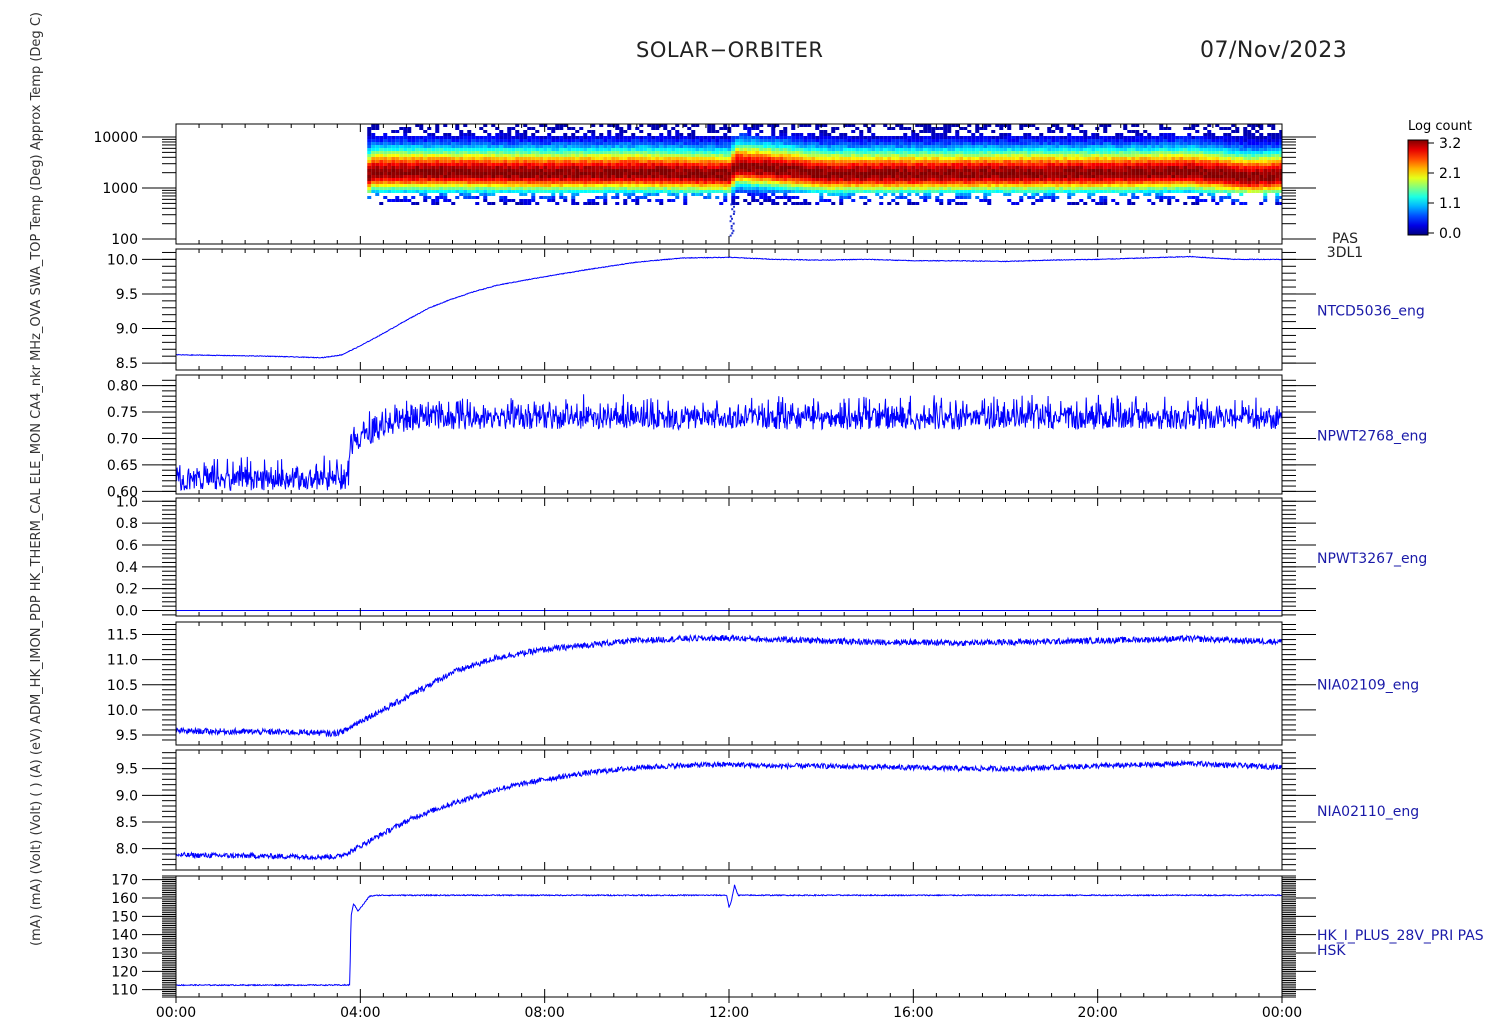 This screenshot has width=1512, height=1020. Describe the element at coordinates (1400, 936) in the screenshot. I see `panel-label-6-0: HK_I_PLUS_28V_PRI PAS` at that location.